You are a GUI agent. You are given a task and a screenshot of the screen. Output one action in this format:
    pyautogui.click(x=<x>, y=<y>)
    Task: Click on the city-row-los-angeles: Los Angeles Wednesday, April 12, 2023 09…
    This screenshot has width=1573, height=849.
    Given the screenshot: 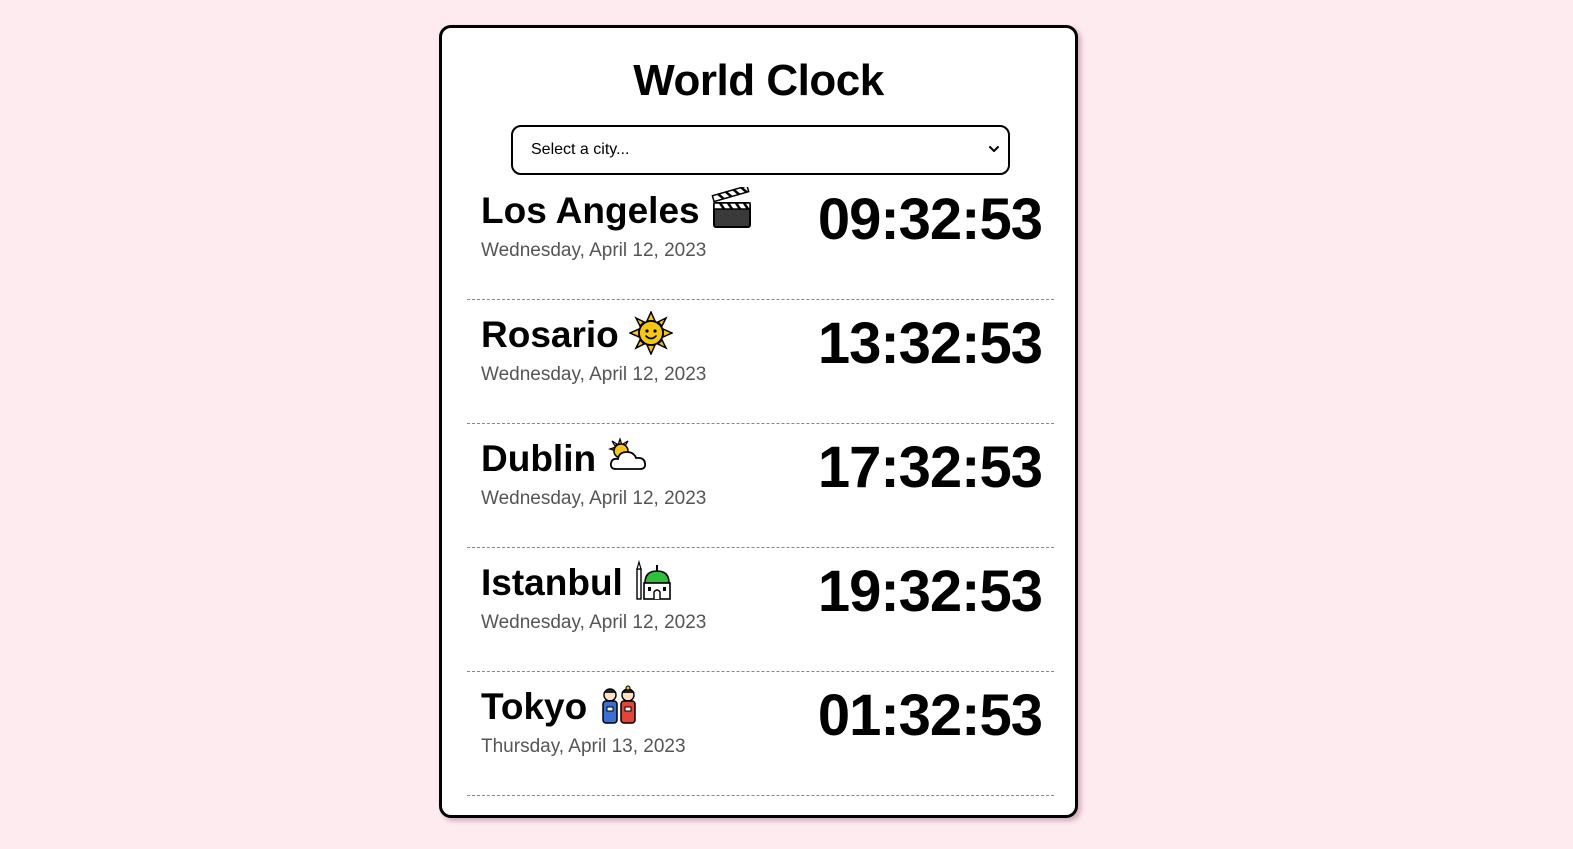 What is the action you would take?
    pyautogui.click(x=760, y=238)
    